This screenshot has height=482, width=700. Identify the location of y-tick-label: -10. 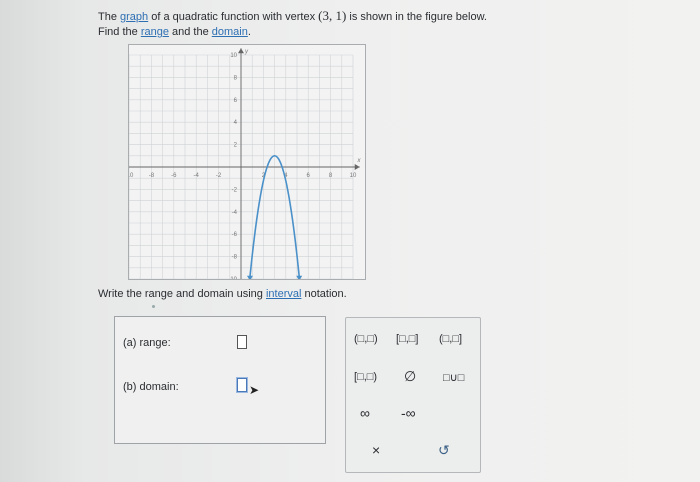
(232, 278).